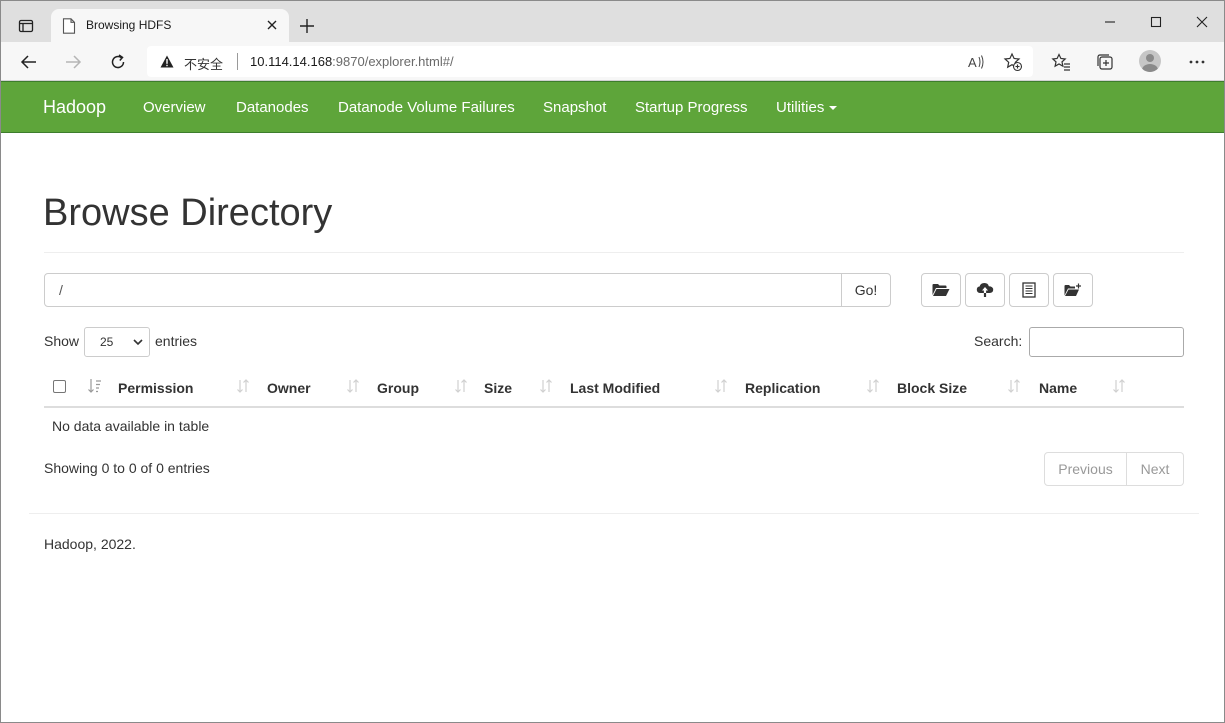 This screenshot has width=1225, height=723. Describe the element at coordinates (29, 62) in the screenshot. I see `arrow-left-icon` at that location.